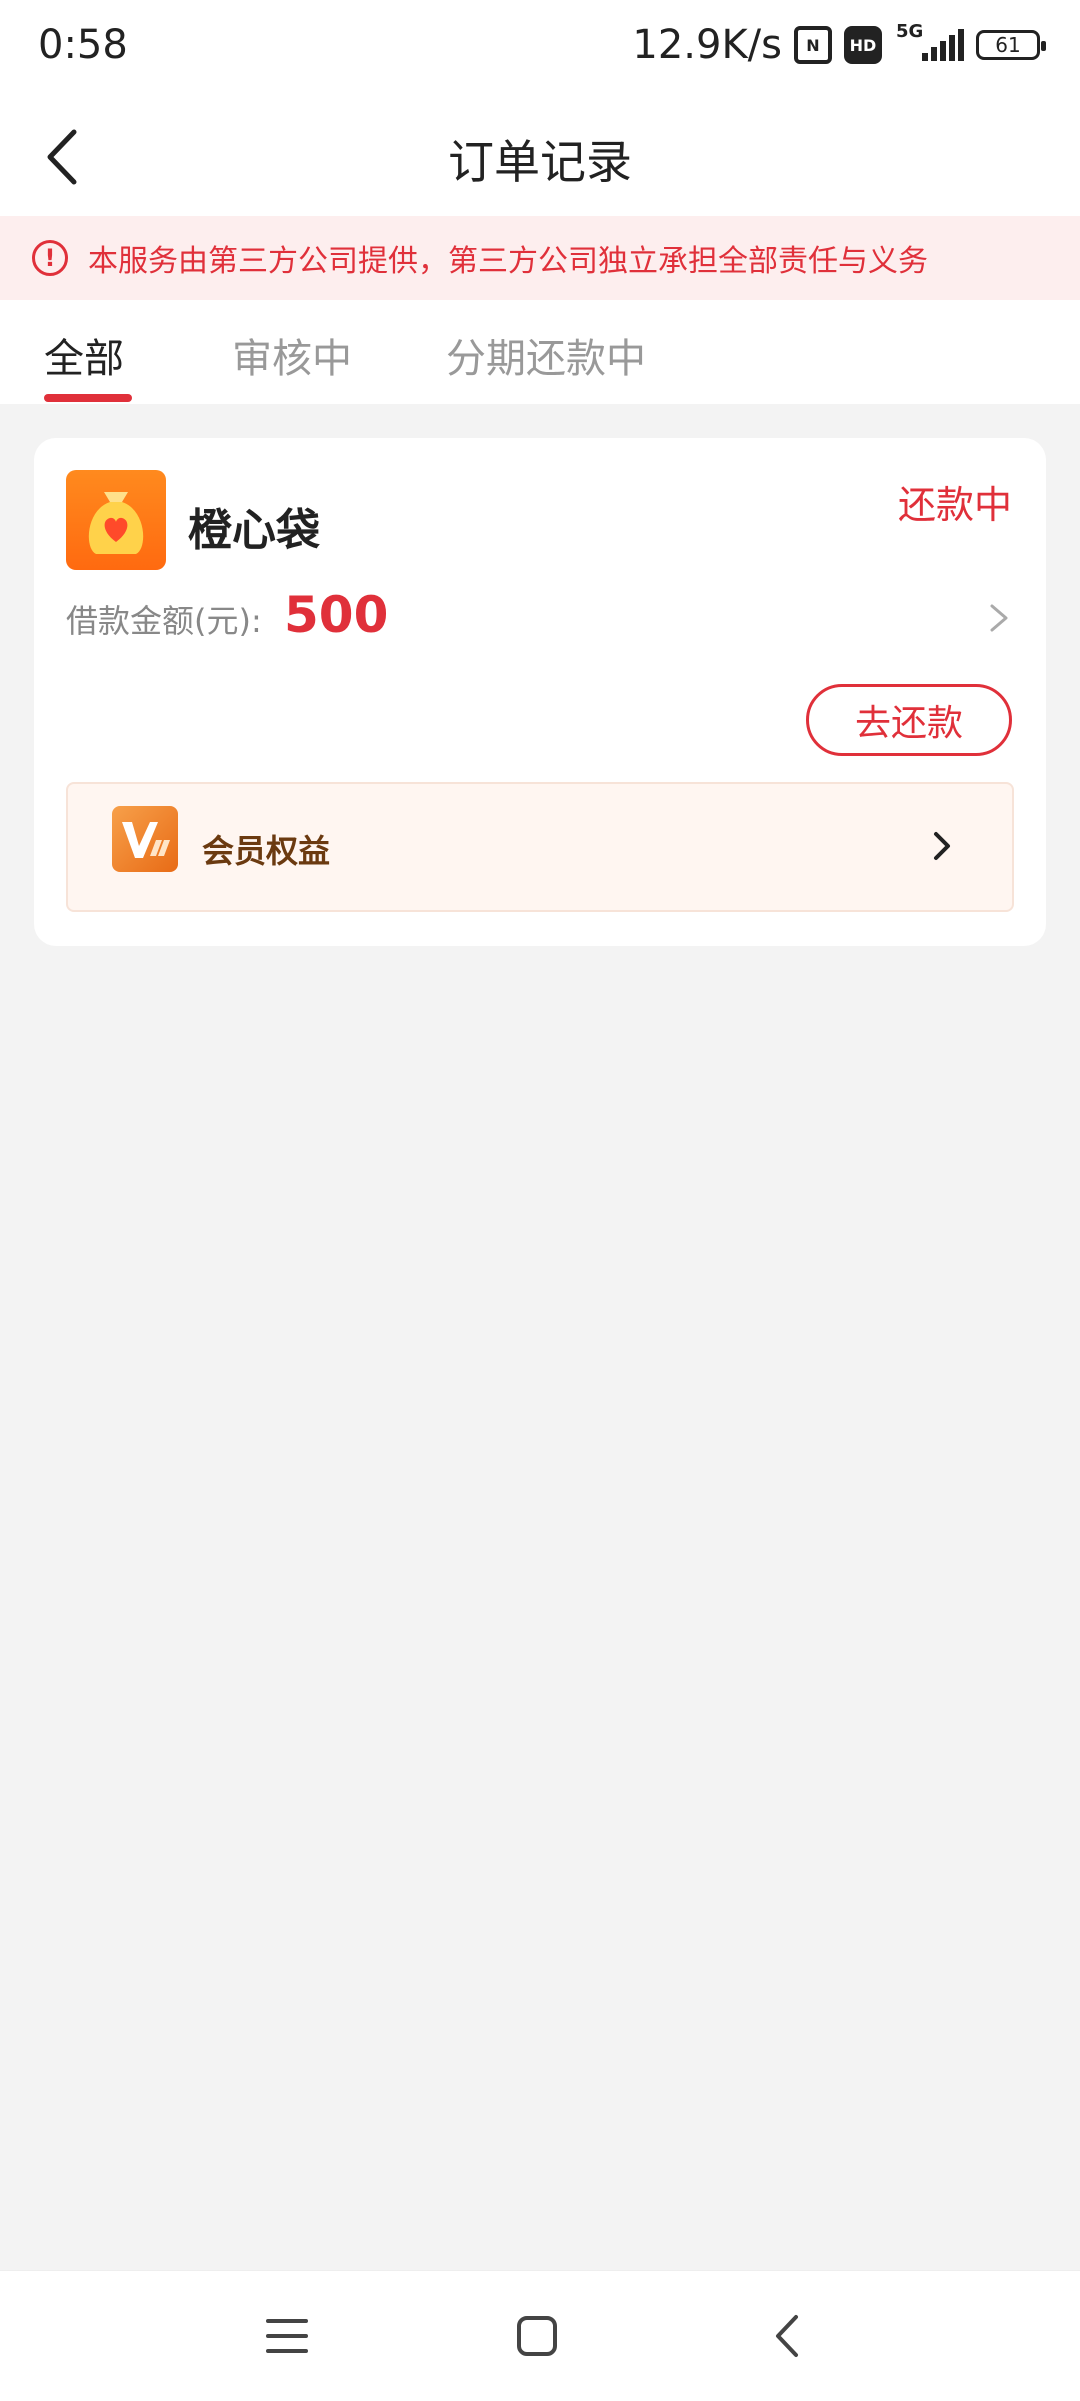 Image resolution: width=1080 pixels, height=2401 pixels. I want to click on status-time: 0:58, so click(83, 45).